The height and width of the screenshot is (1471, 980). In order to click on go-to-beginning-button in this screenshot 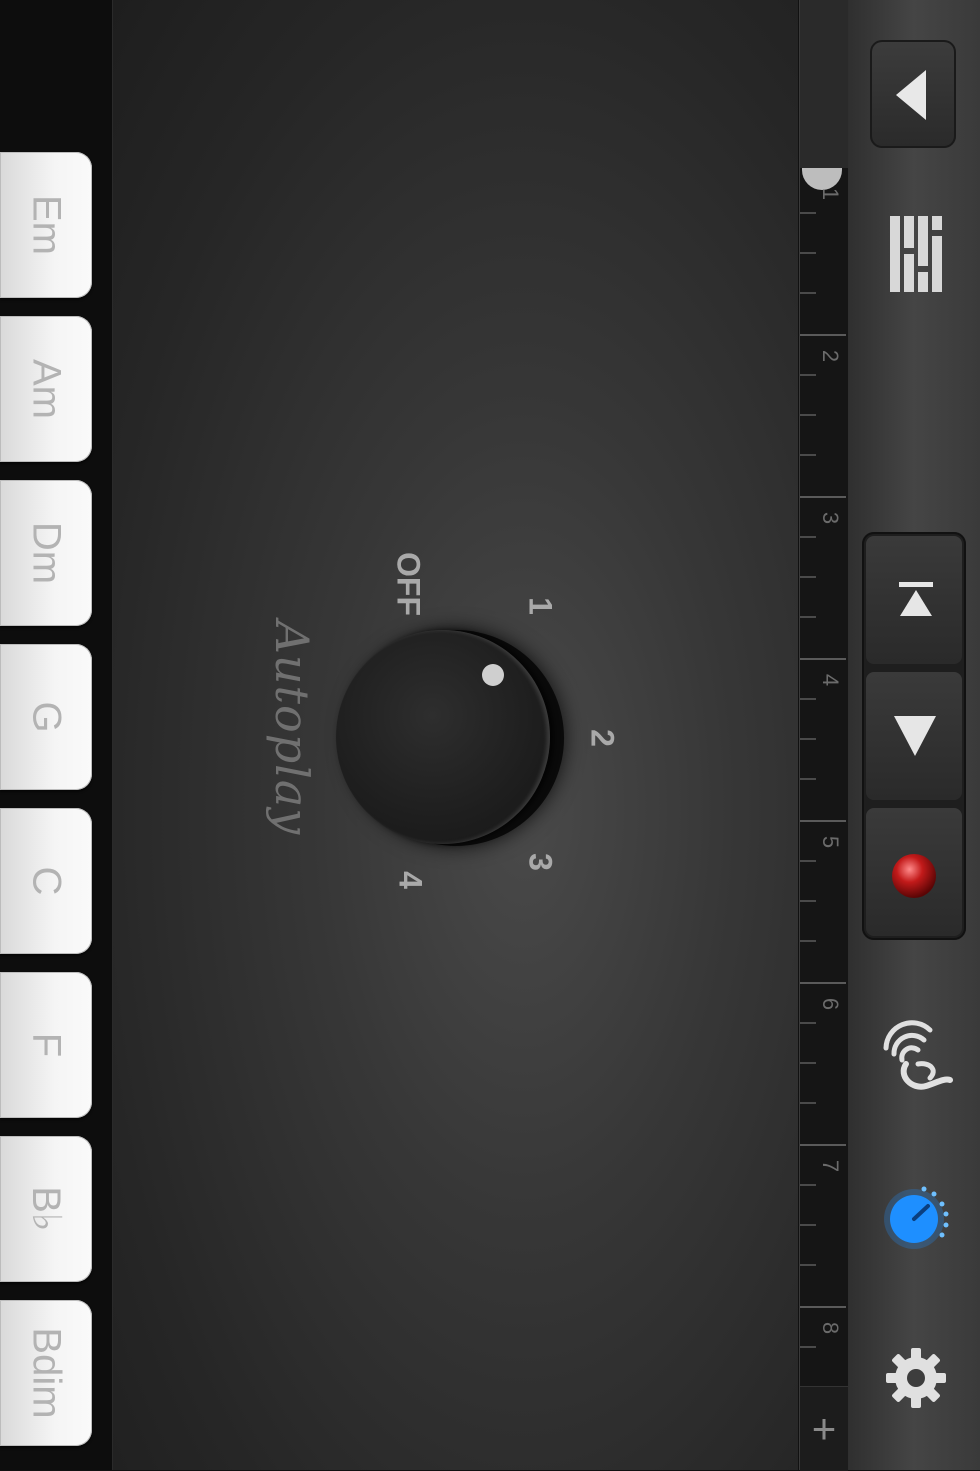, I will do `click(914, 600)`.